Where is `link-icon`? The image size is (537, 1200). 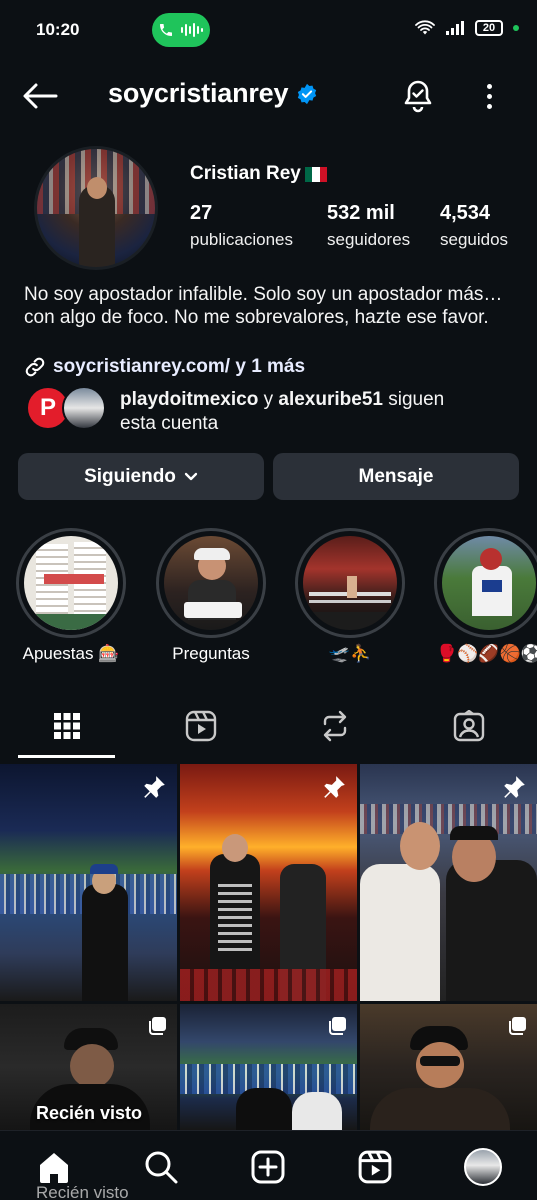
link-icon is located at coordinates (35, 367).